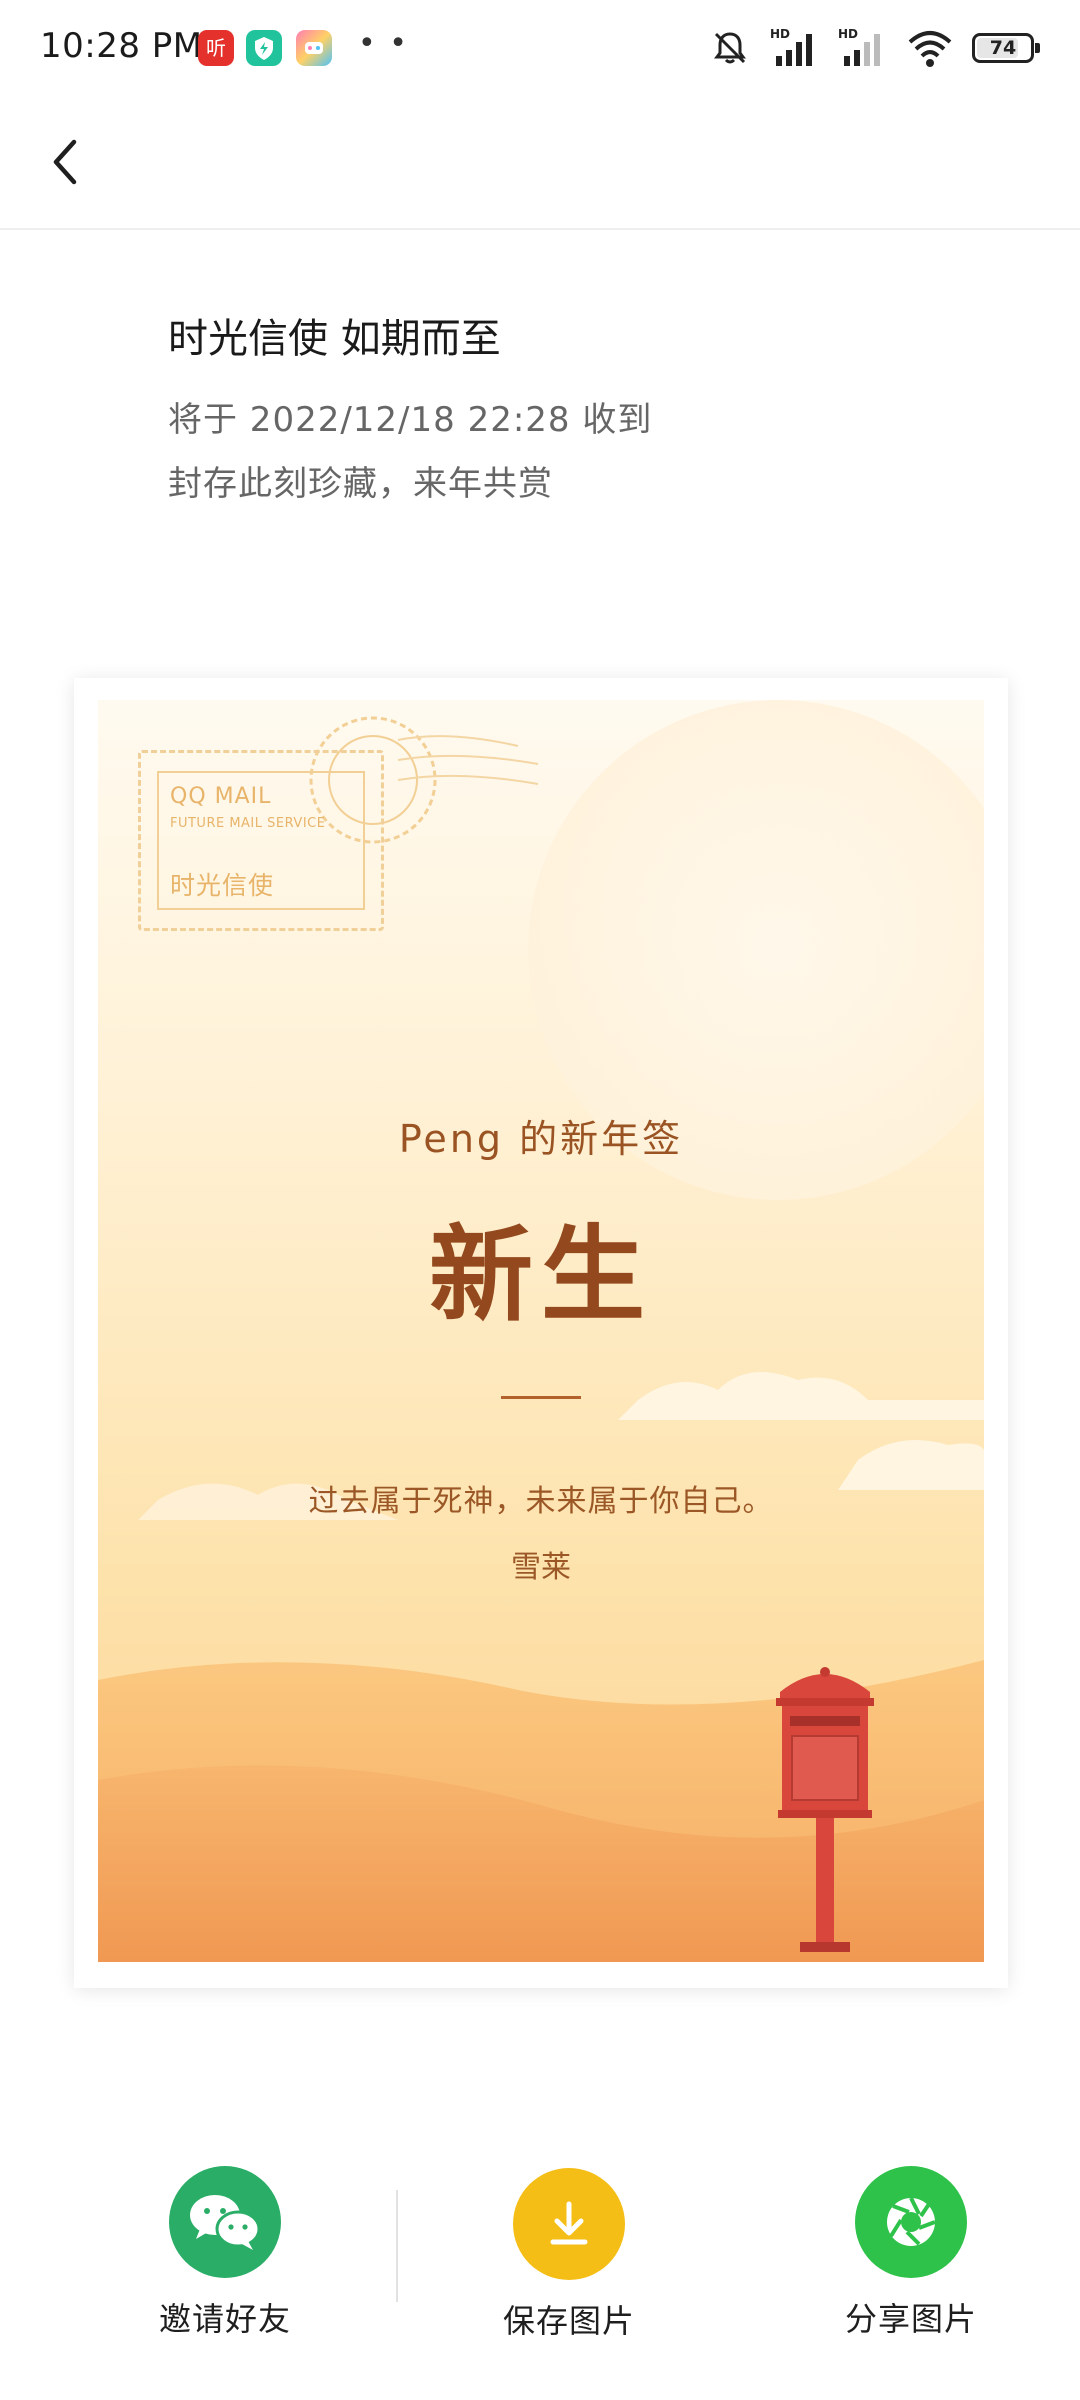 This screenshot has height=2400, width=1080. I want to click on top-nav-bar, so click(540, 163).